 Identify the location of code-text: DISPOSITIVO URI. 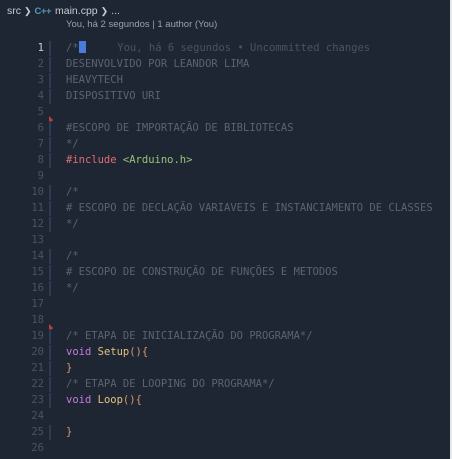
(113, 96).